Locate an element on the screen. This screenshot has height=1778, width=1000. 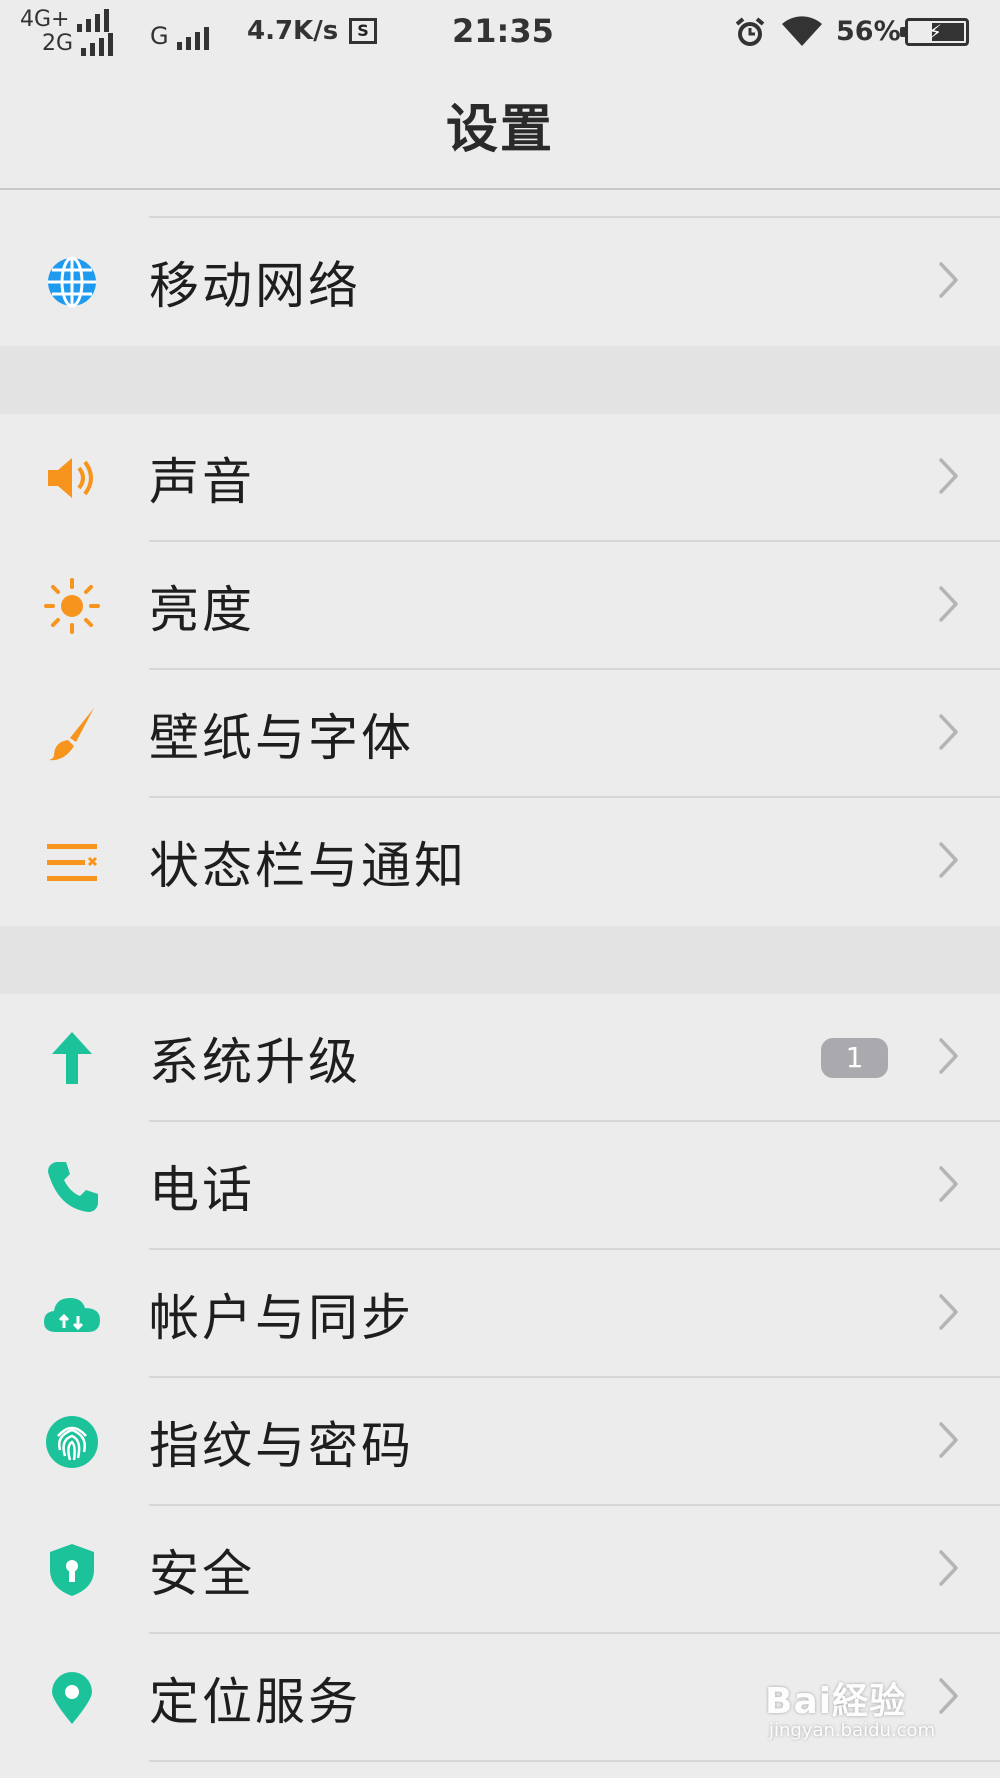
arrow-up-icon is located at coordinates (72, 1058).